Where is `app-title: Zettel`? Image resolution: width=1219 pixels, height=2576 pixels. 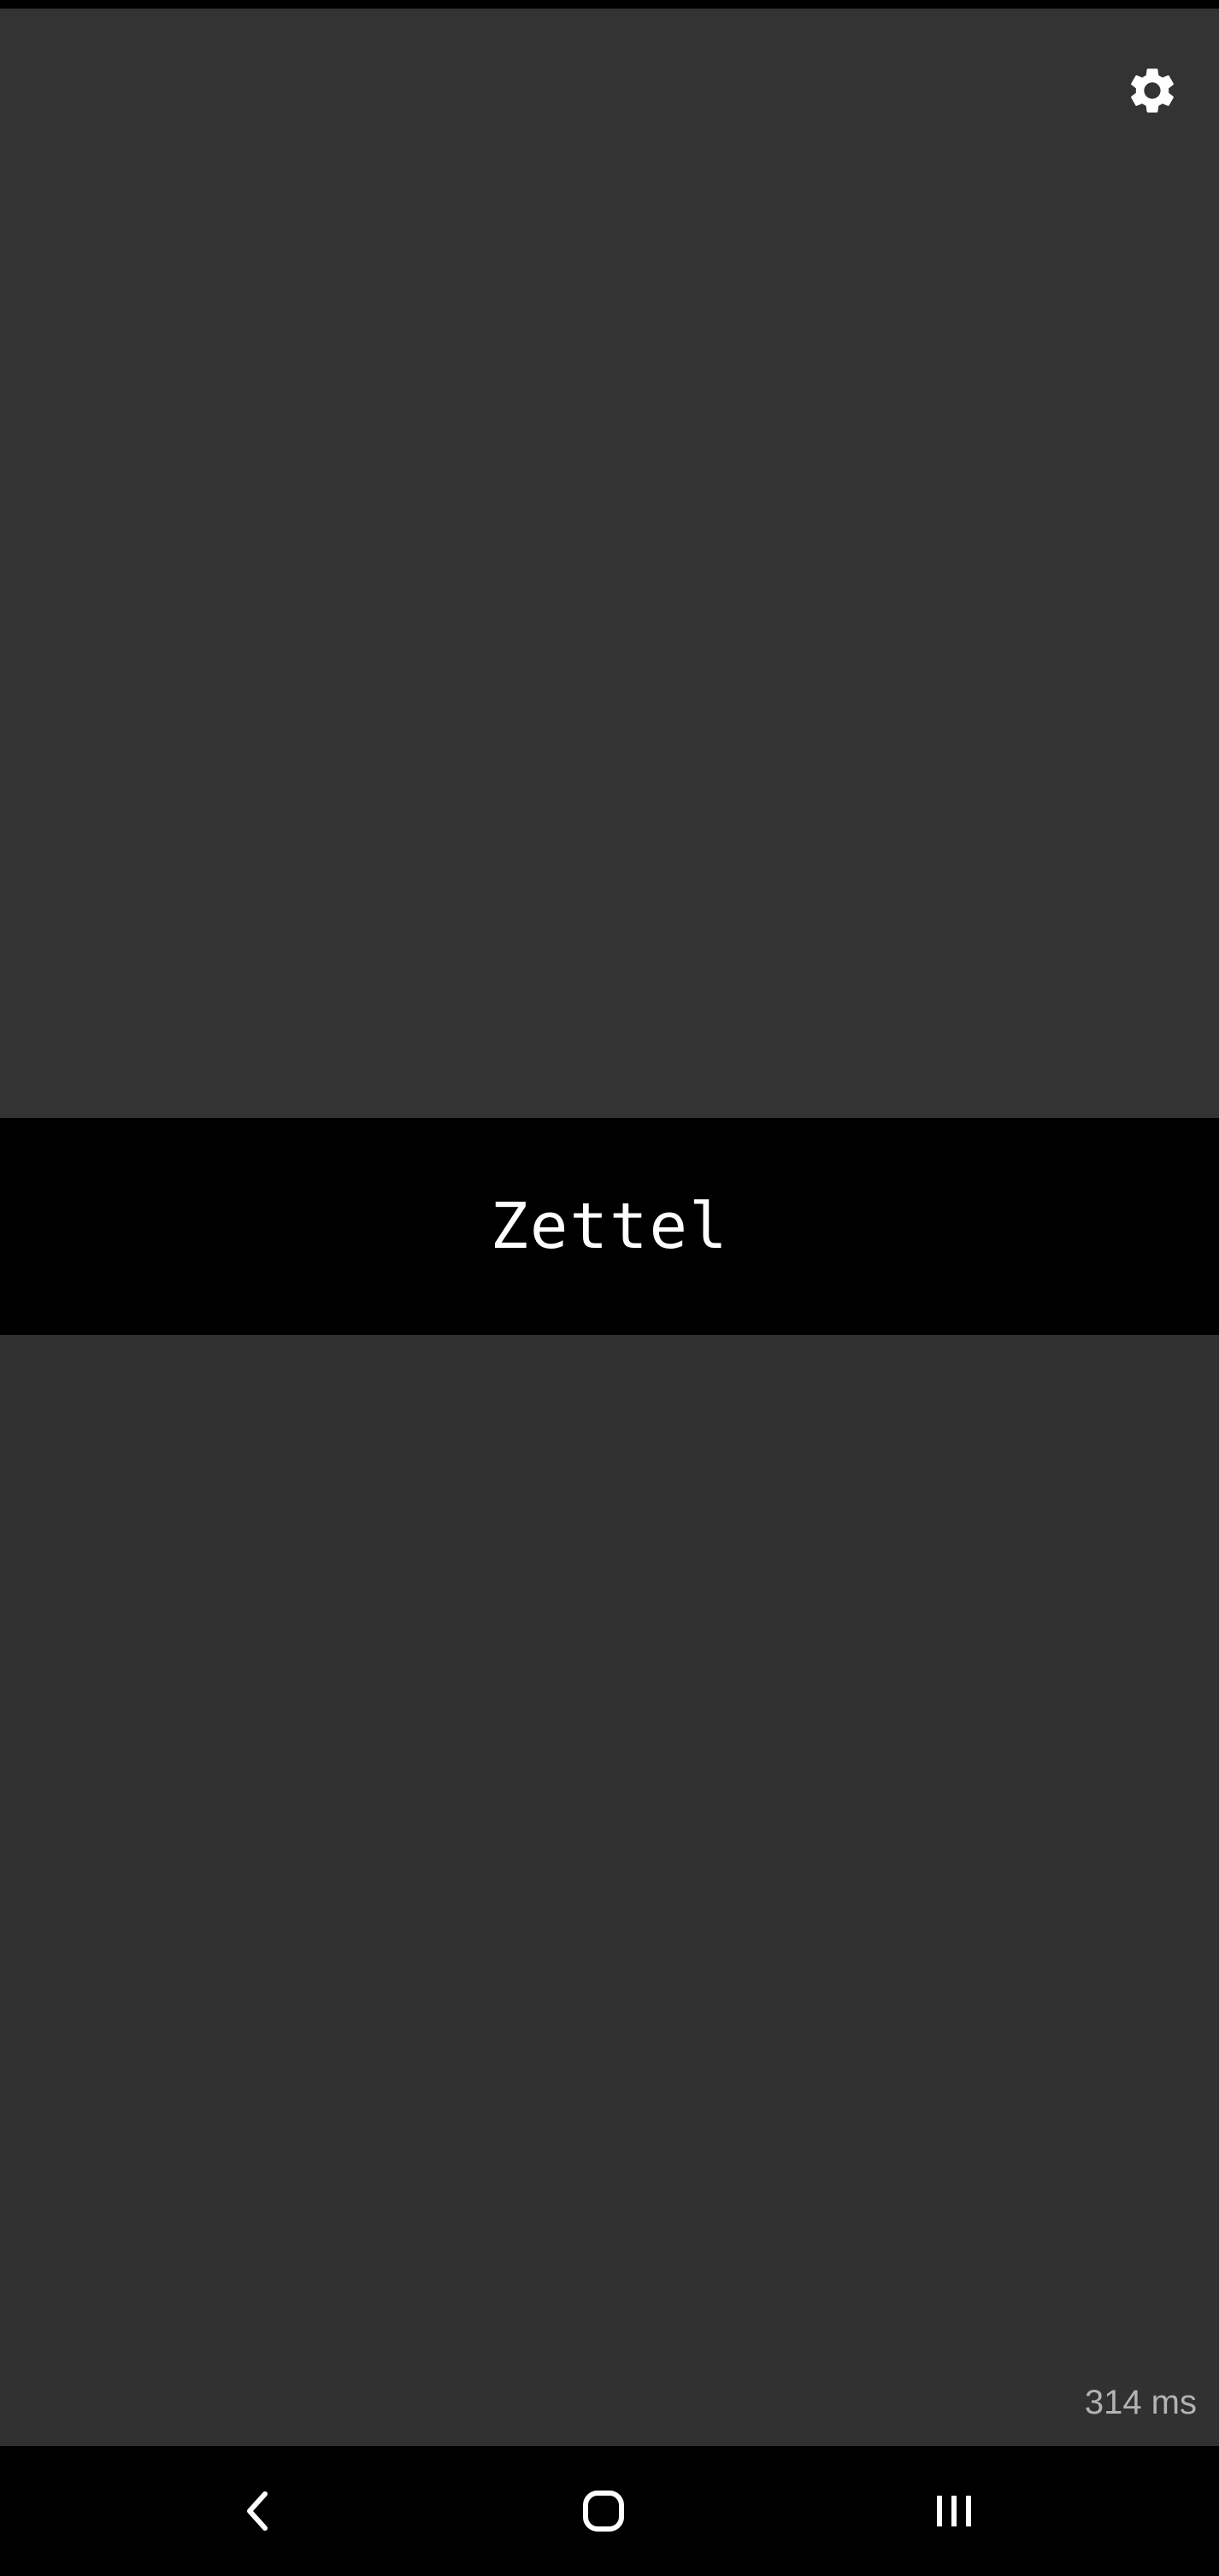 app-title: Zettel is located at coordinates (609, 1226).